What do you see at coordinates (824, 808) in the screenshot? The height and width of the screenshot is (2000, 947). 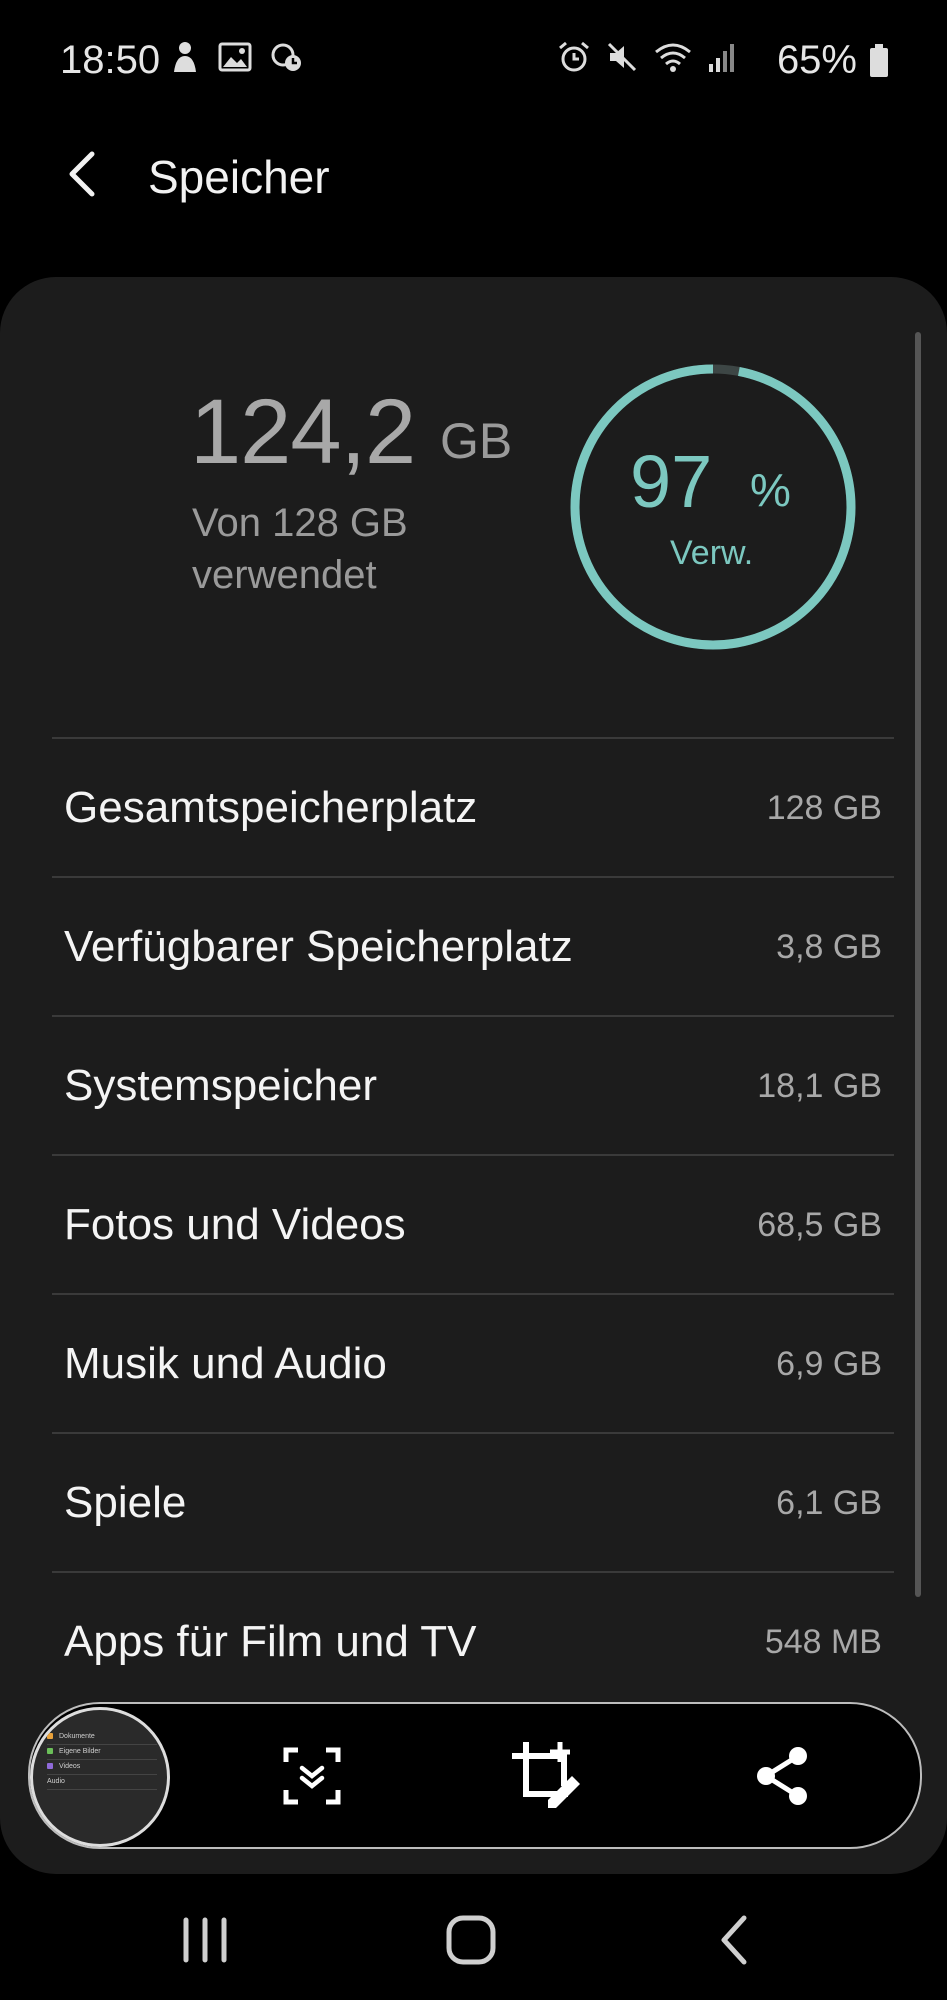 I see `list-item-value: 128 GB` at bounding box center [824, 808].